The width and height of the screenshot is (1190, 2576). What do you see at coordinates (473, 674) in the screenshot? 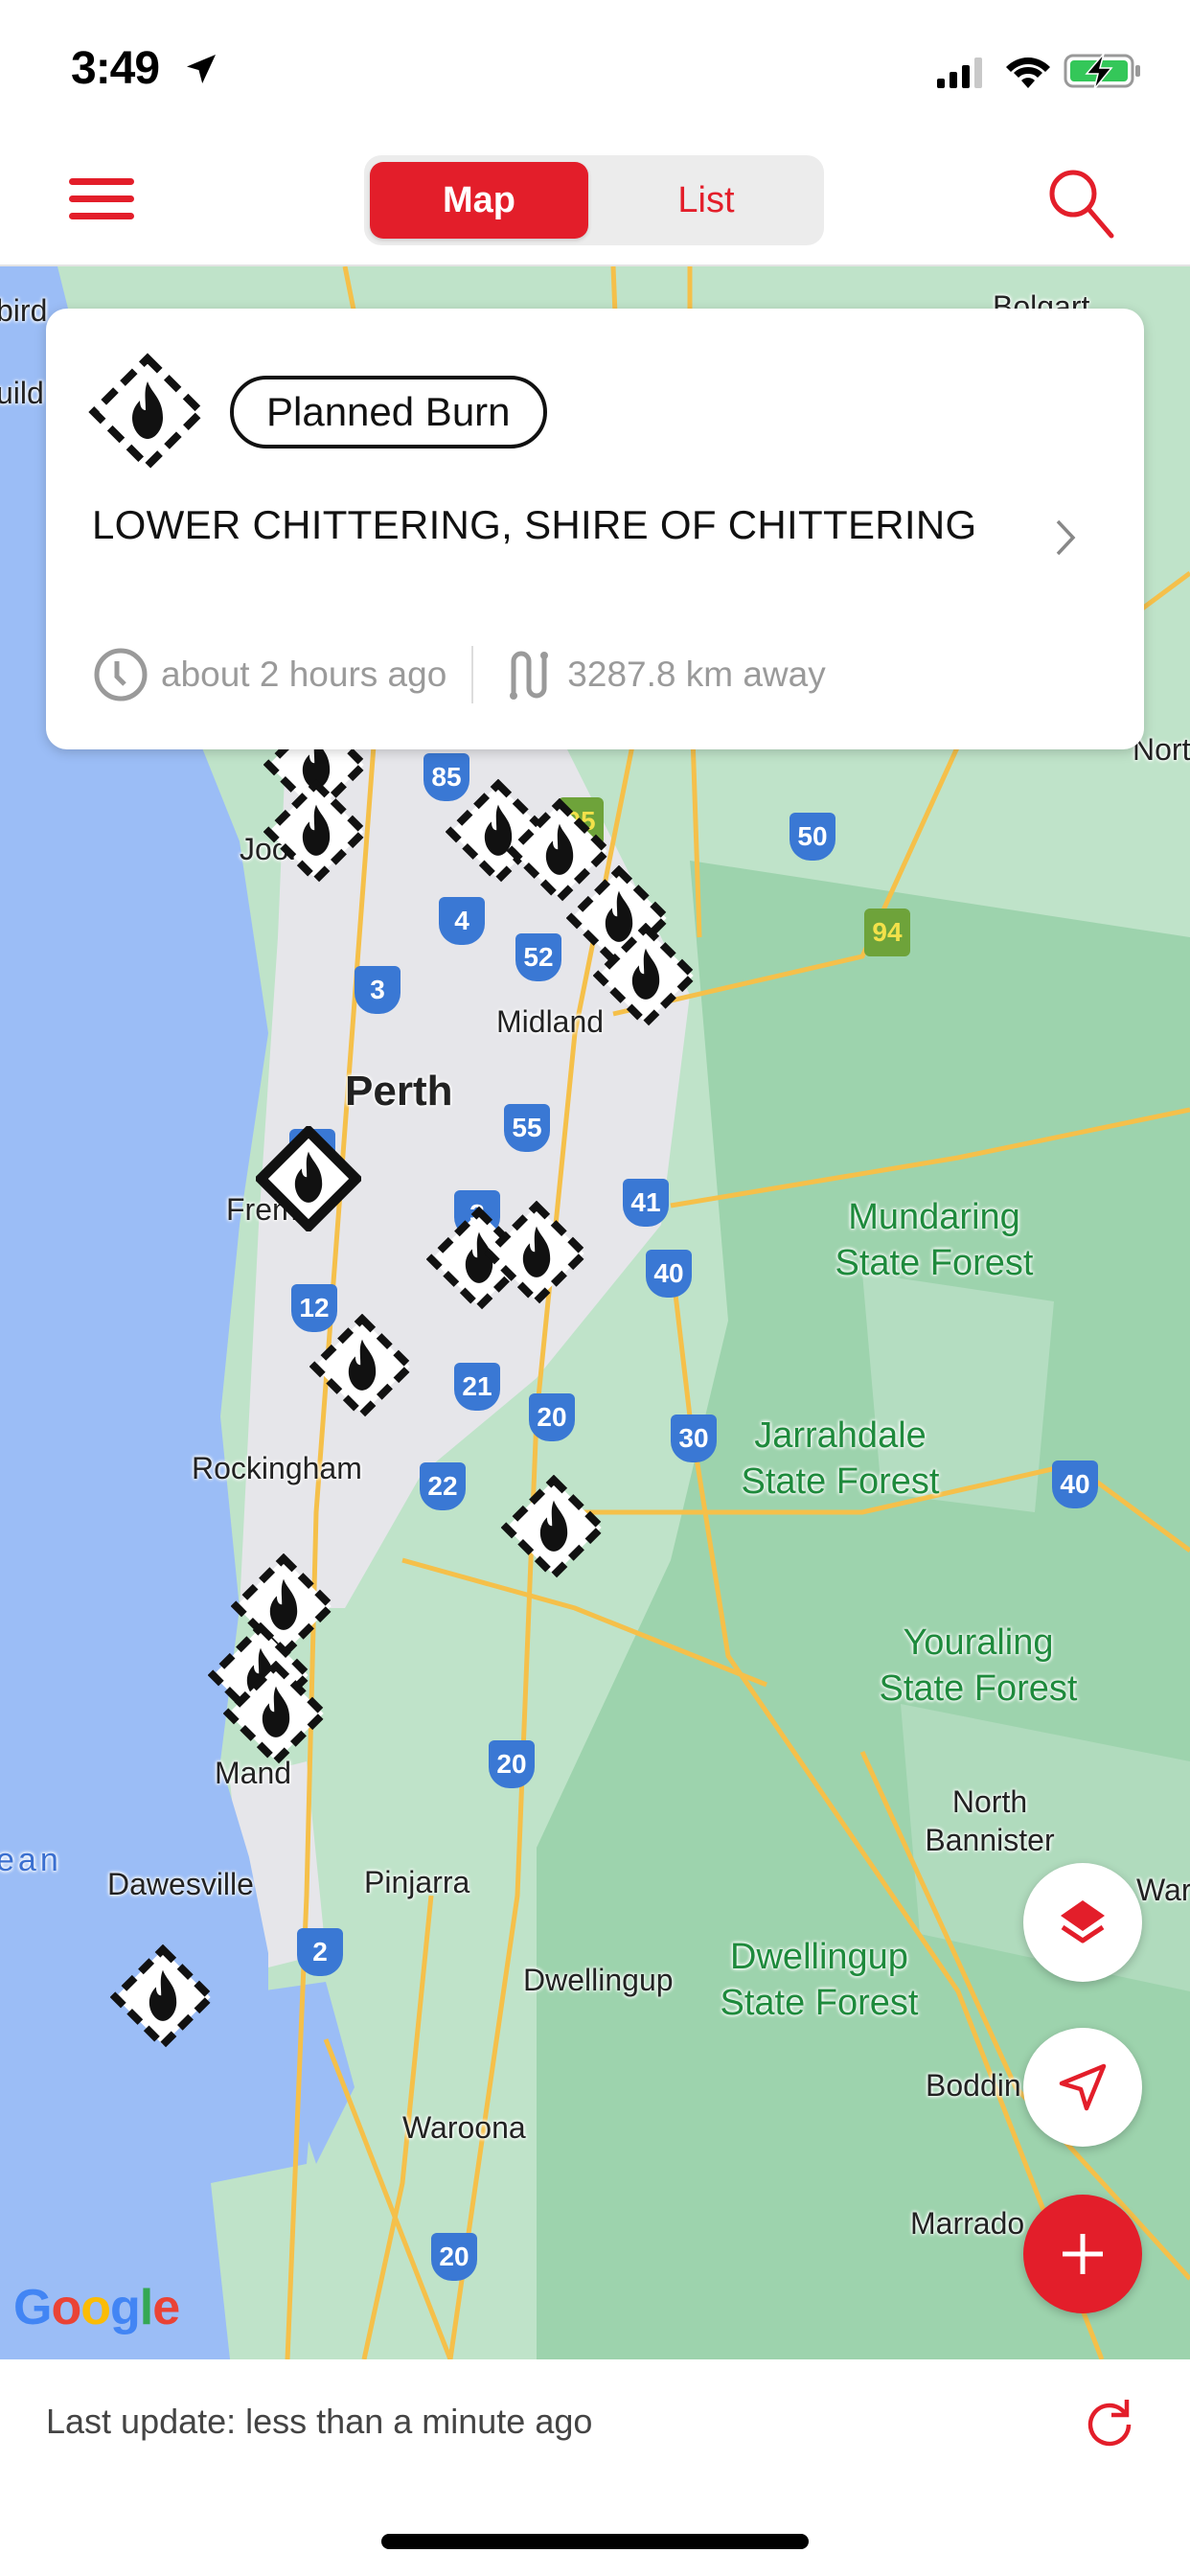
I see `divider` at bounding box center [473, 674].